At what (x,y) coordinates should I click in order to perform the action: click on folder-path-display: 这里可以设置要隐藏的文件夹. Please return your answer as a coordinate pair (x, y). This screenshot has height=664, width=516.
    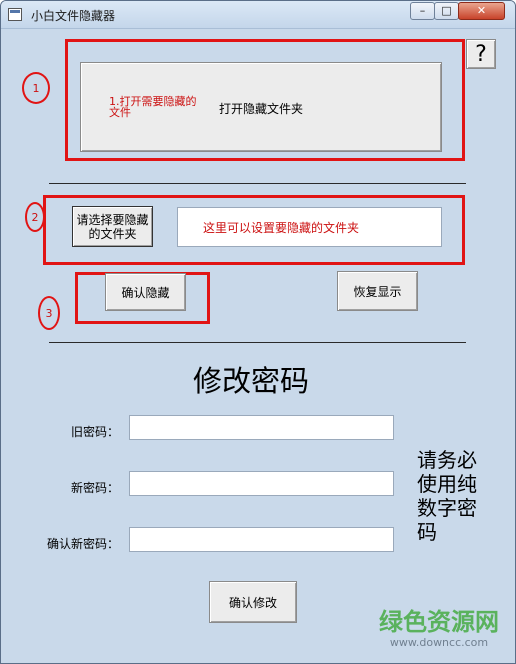
    Looking at the image, I should click on (309, 227).